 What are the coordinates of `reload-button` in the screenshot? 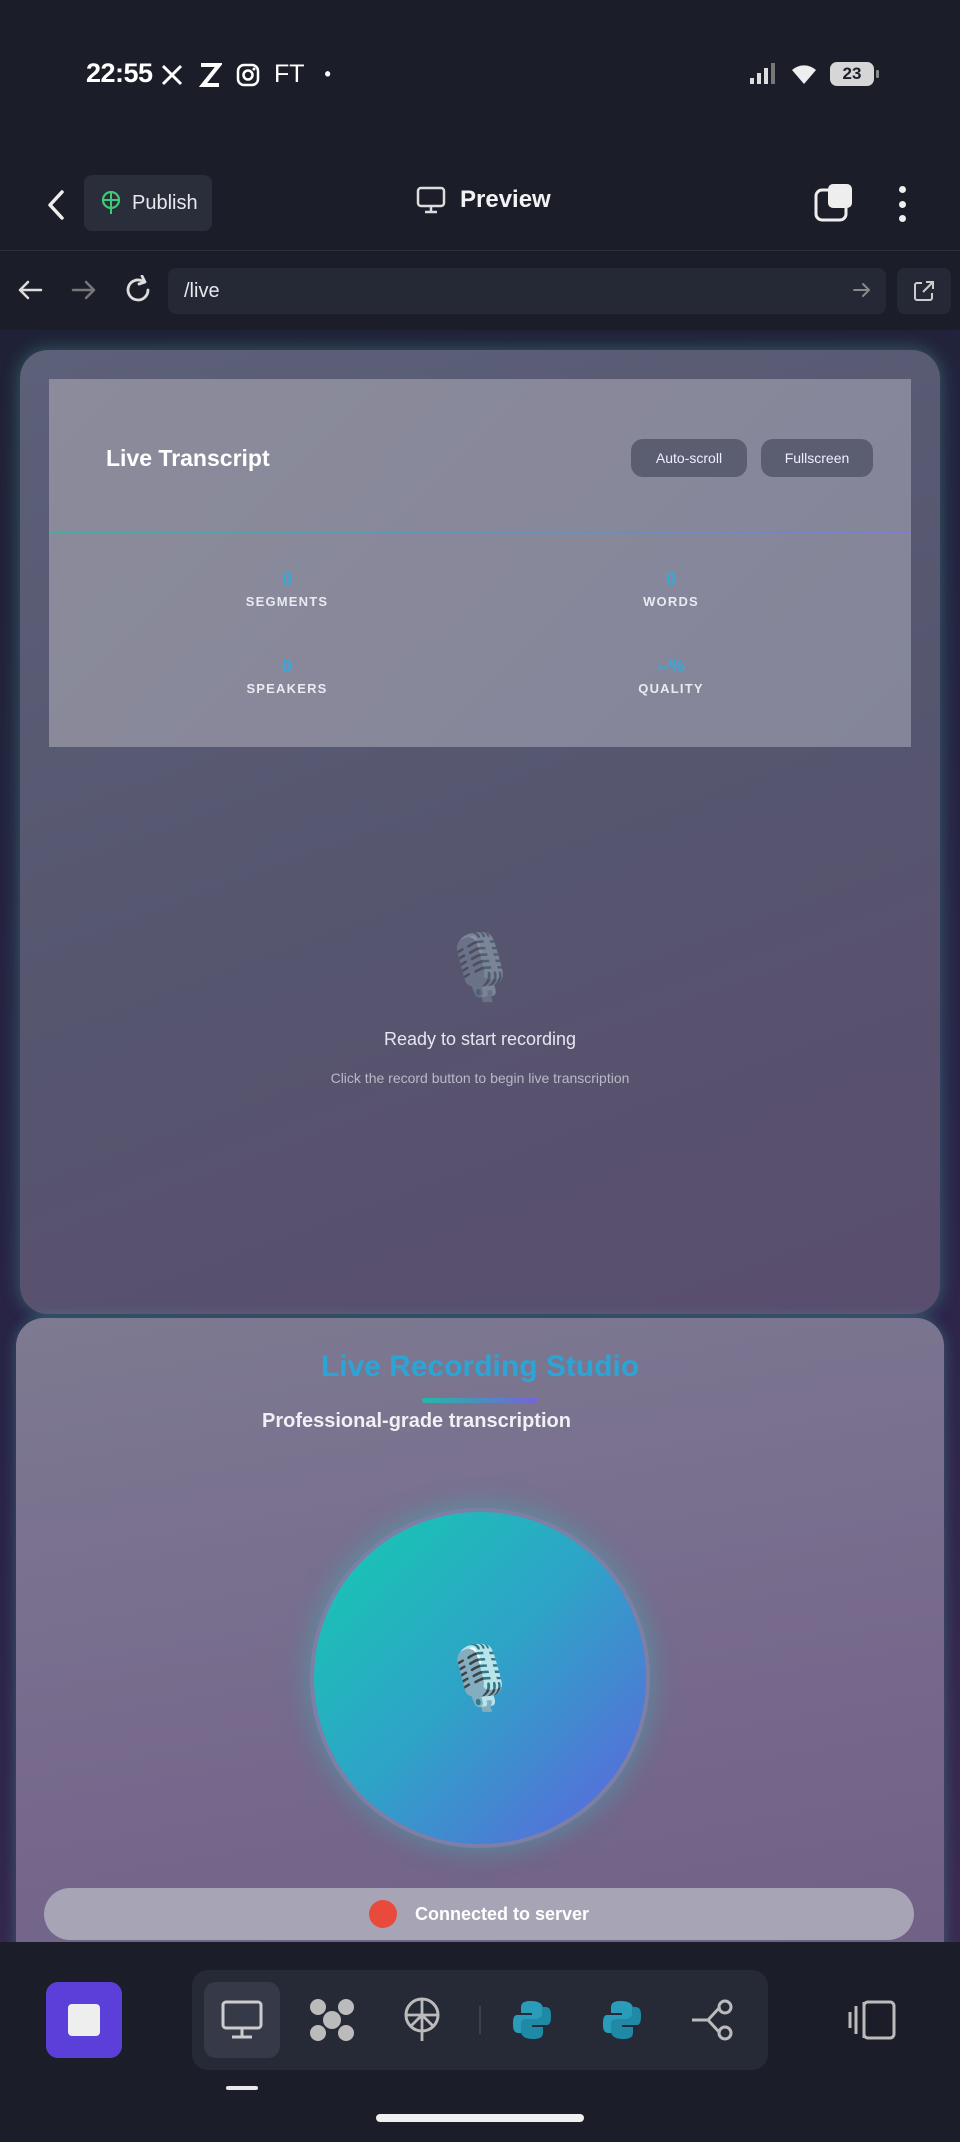 It's located at (138, 290).